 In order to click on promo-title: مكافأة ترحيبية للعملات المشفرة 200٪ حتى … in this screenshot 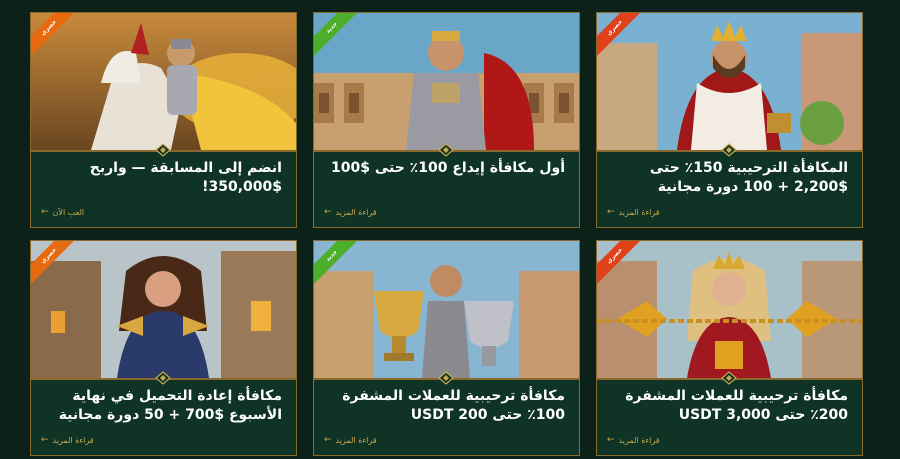, I will do `click(736, 405)`.